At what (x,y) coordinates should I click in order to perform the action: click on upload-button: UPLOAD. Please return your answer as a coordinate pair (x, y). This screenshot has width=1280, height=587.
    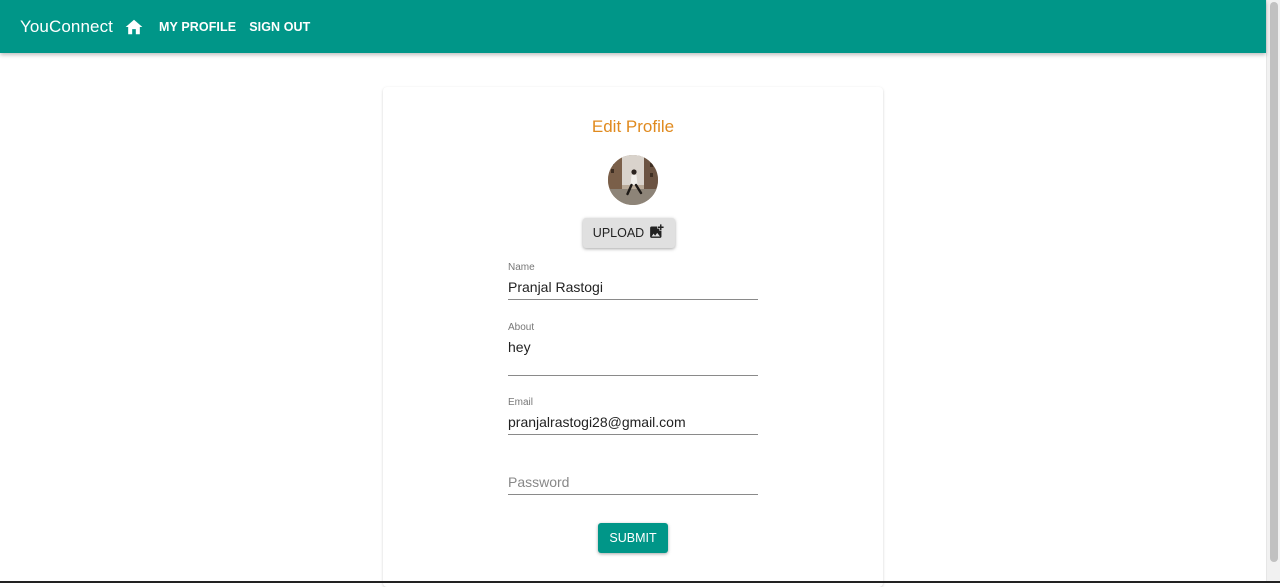
    Looking at the image, I should click on (629, 233).